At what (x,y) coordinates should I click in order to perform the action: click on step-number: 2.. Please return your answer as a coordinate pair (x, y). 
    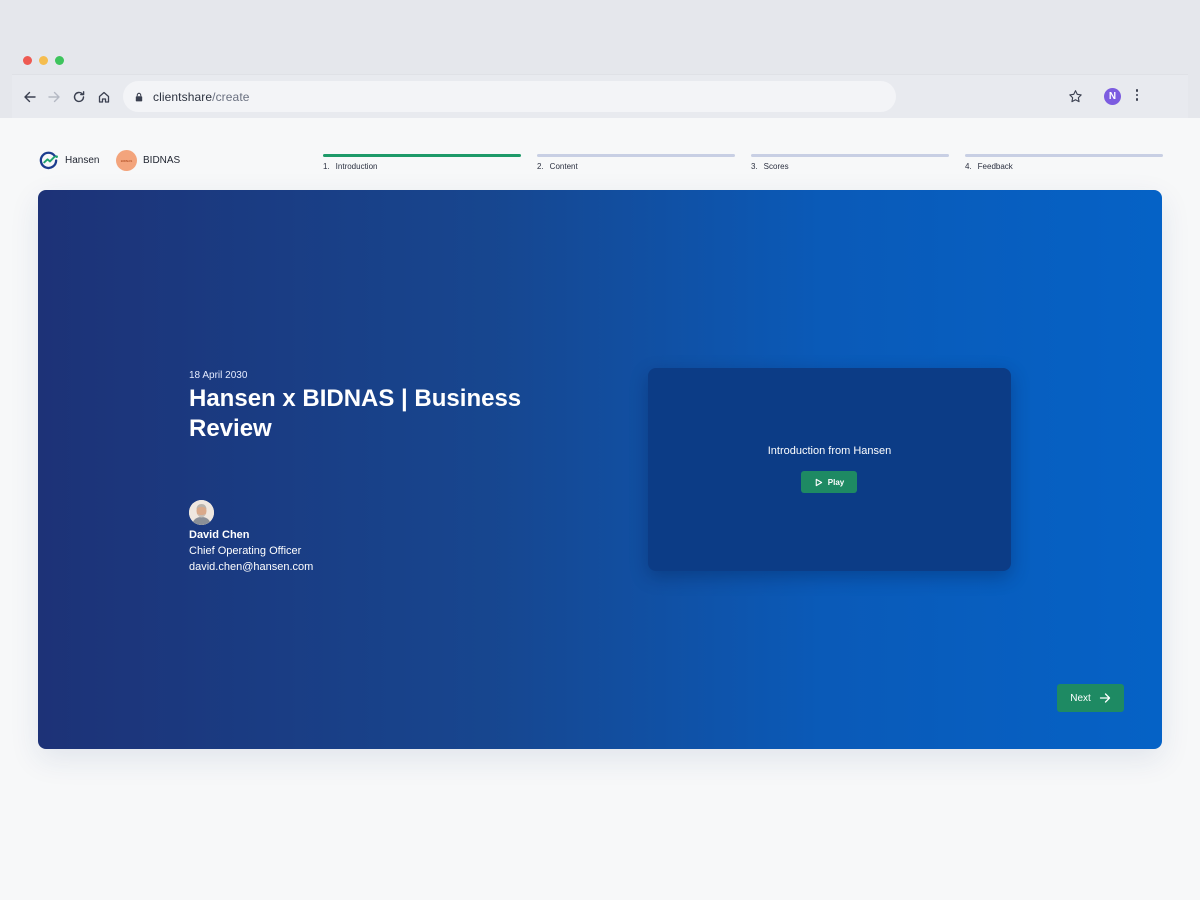
    Looking at the image, I should click on (540, 166).